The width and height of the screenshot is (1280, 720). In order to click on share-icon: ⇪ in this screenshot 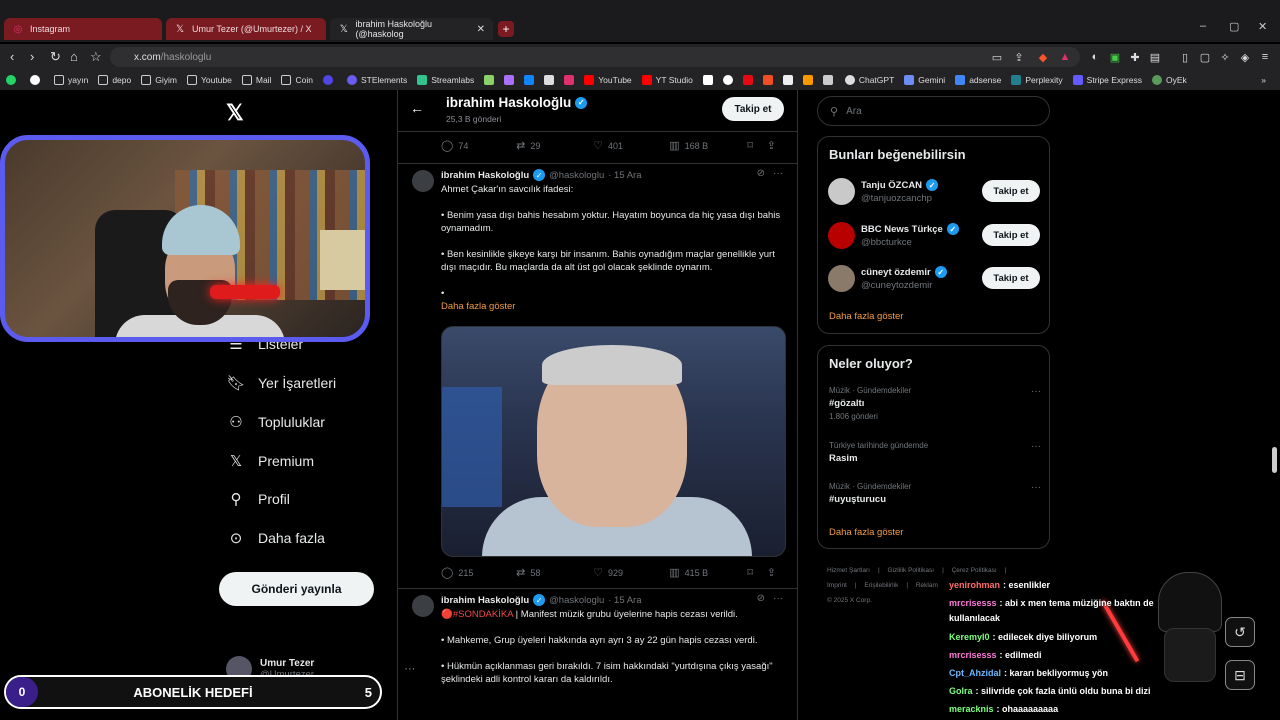, I will do `click(1019, 57)`.